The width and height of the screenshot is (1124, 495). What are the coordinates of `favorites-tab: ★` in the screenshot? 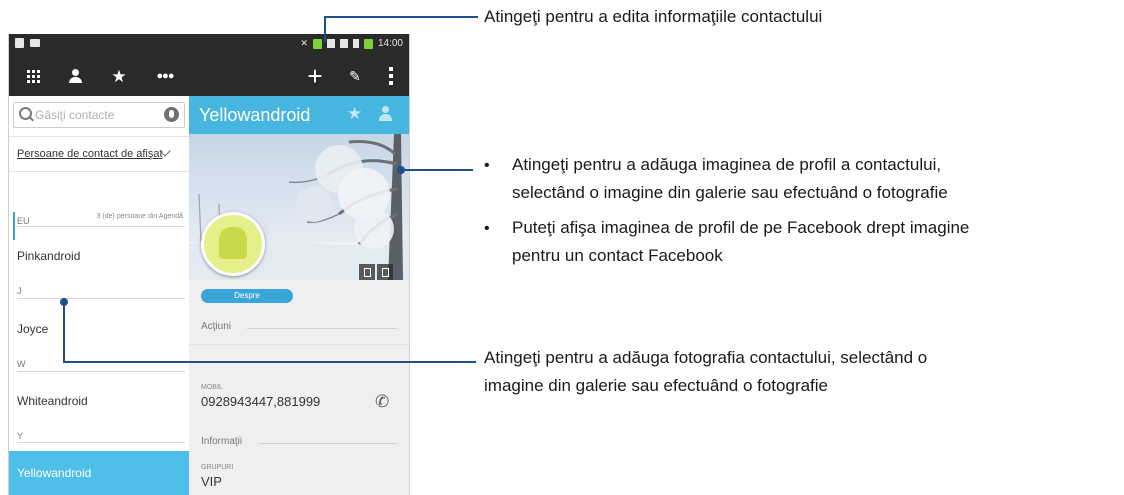 It's located at (119, 76).